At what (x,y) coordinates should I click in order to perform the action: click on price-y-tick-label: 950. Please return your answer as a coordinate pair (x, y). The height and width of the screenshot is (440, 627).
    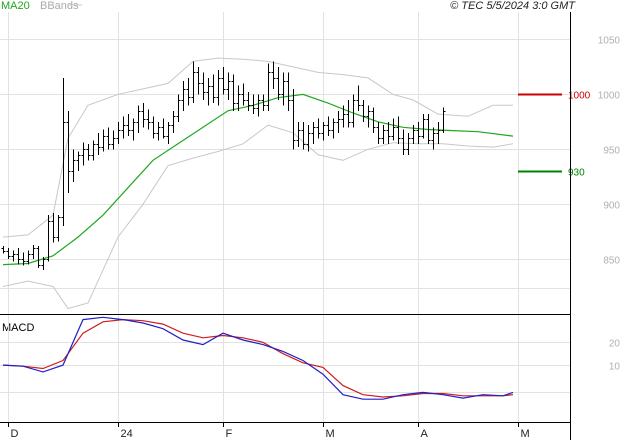
    Looking at the image, I should click on (611, 151).